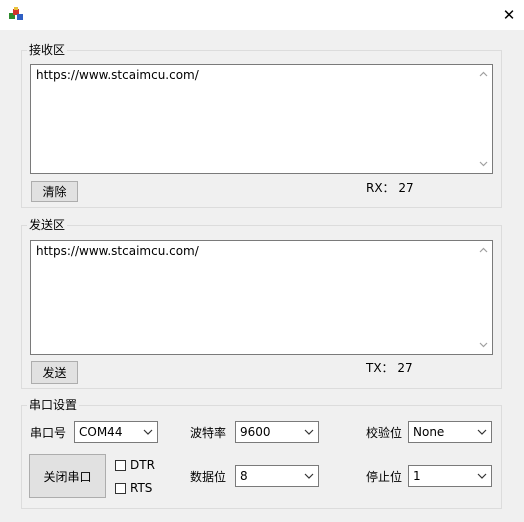  I want to click on close-port-button: 关闭串口, so click(67, 476).